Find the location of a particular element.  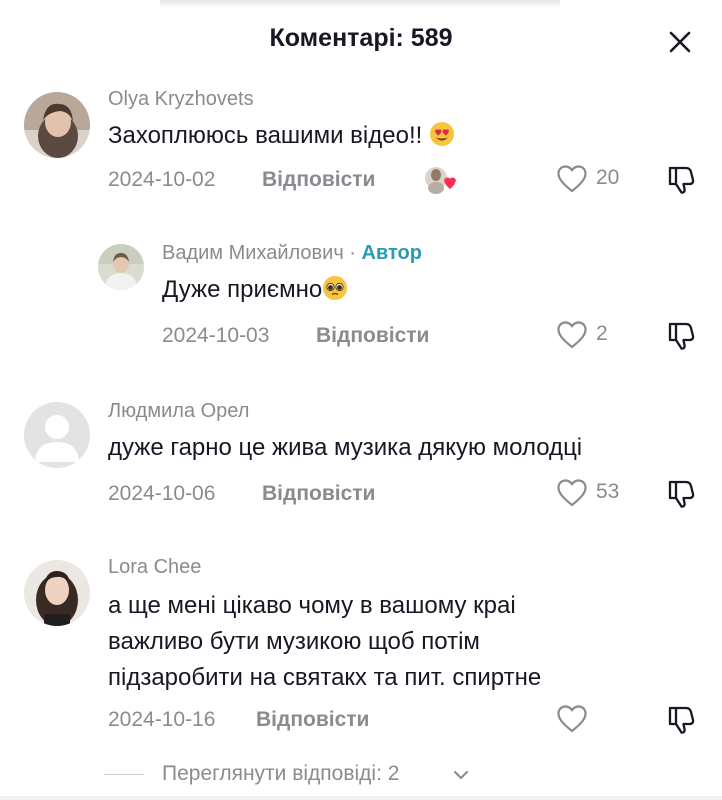

like-button: 2 is located at coordinates (596, 336).